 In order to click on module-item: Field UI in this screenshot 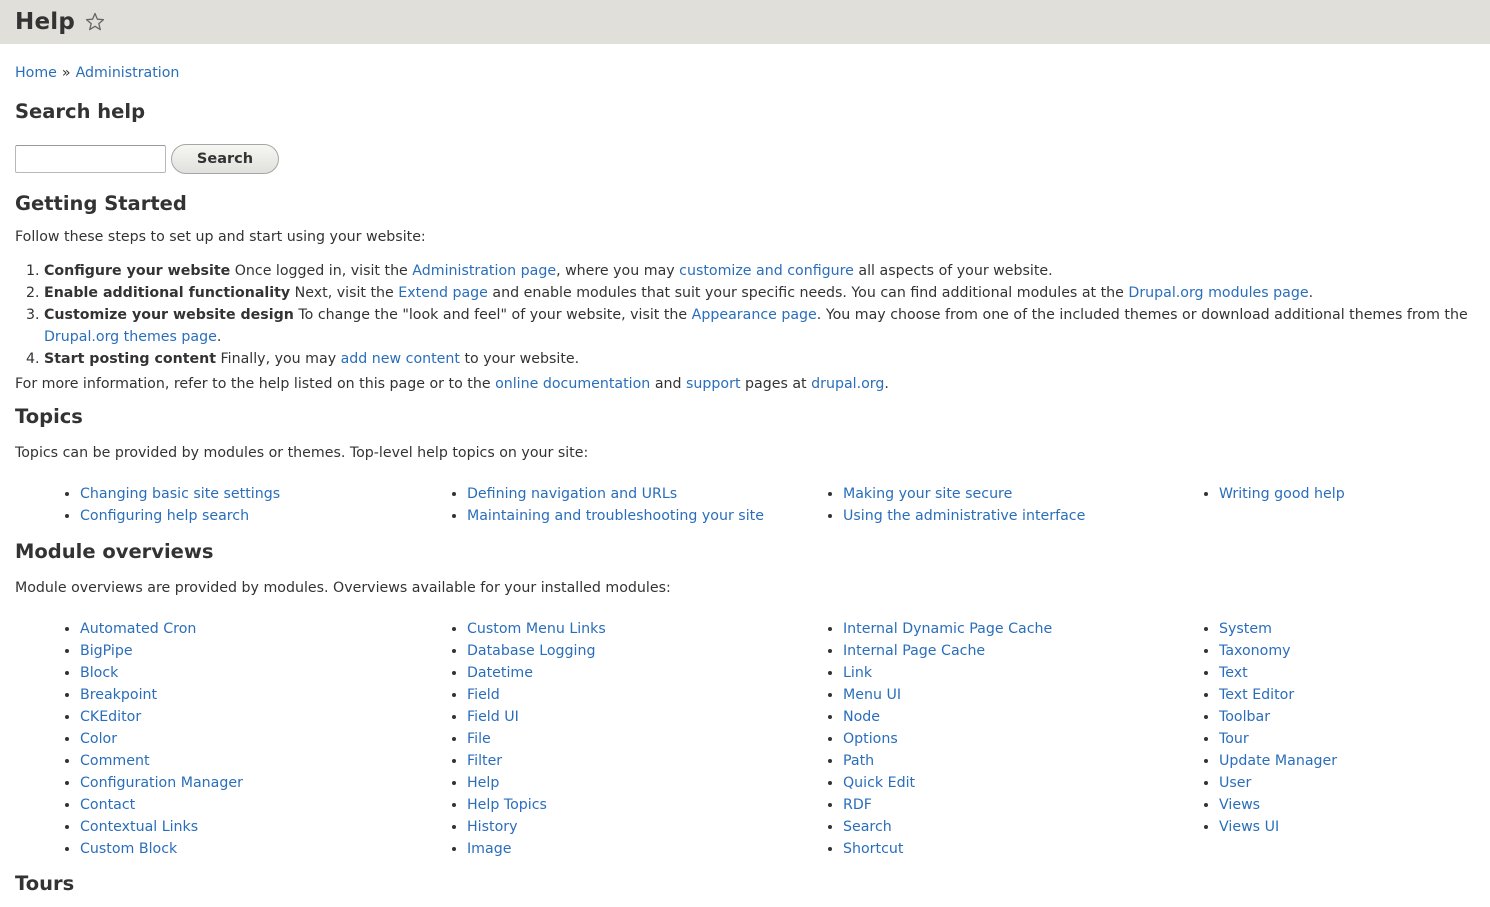, I will do `click(640, 717)`.